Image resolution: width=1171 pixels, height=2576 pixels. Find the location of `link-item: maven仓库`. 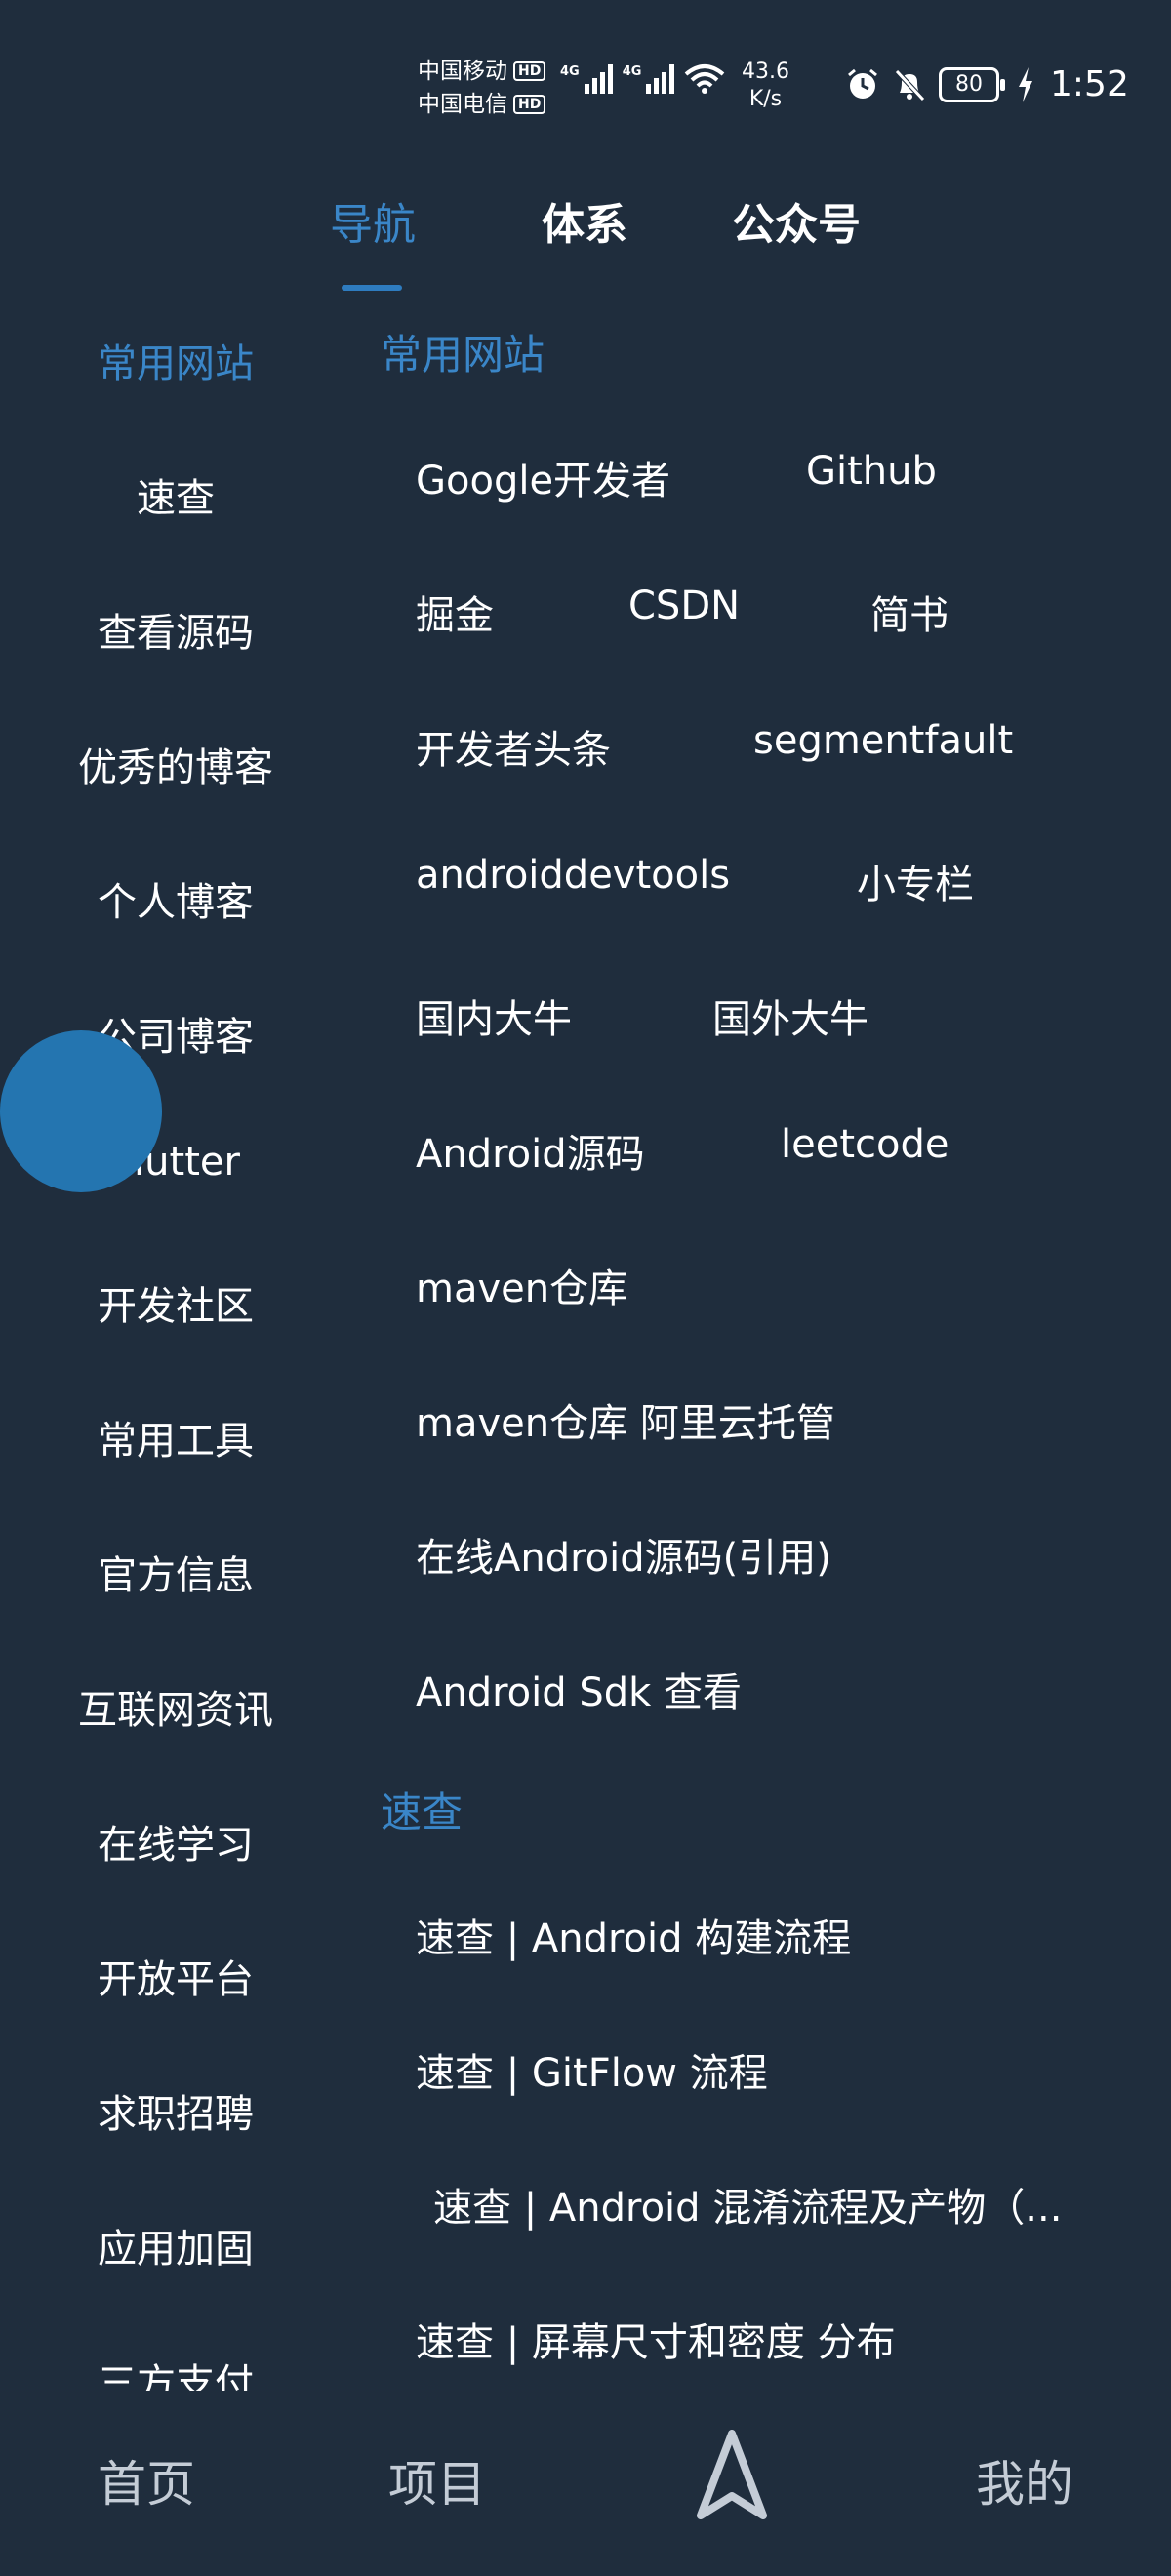

link-item: maven仓库 is located at coordinates (521, 1285).